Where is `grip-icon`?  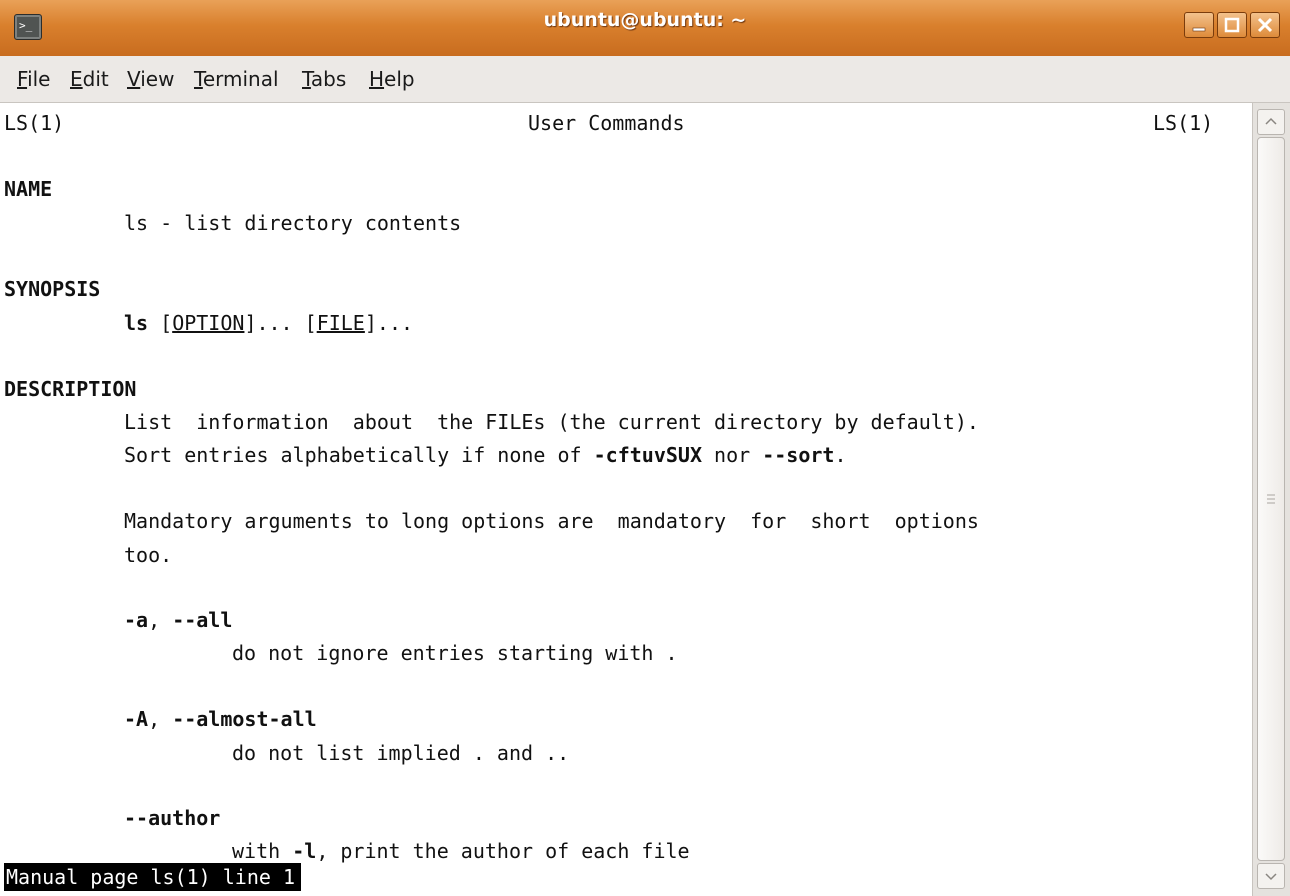 grip-icon is located at coordinates (1271, 499).